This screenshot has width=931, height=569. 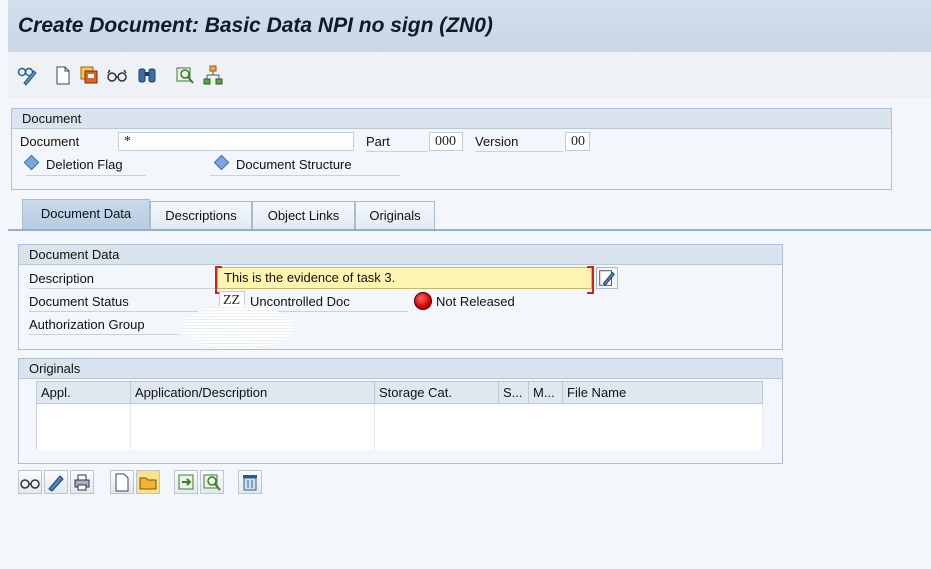 I want to click on tab-document-data-label: Document Data, so click(x=86, y=213).